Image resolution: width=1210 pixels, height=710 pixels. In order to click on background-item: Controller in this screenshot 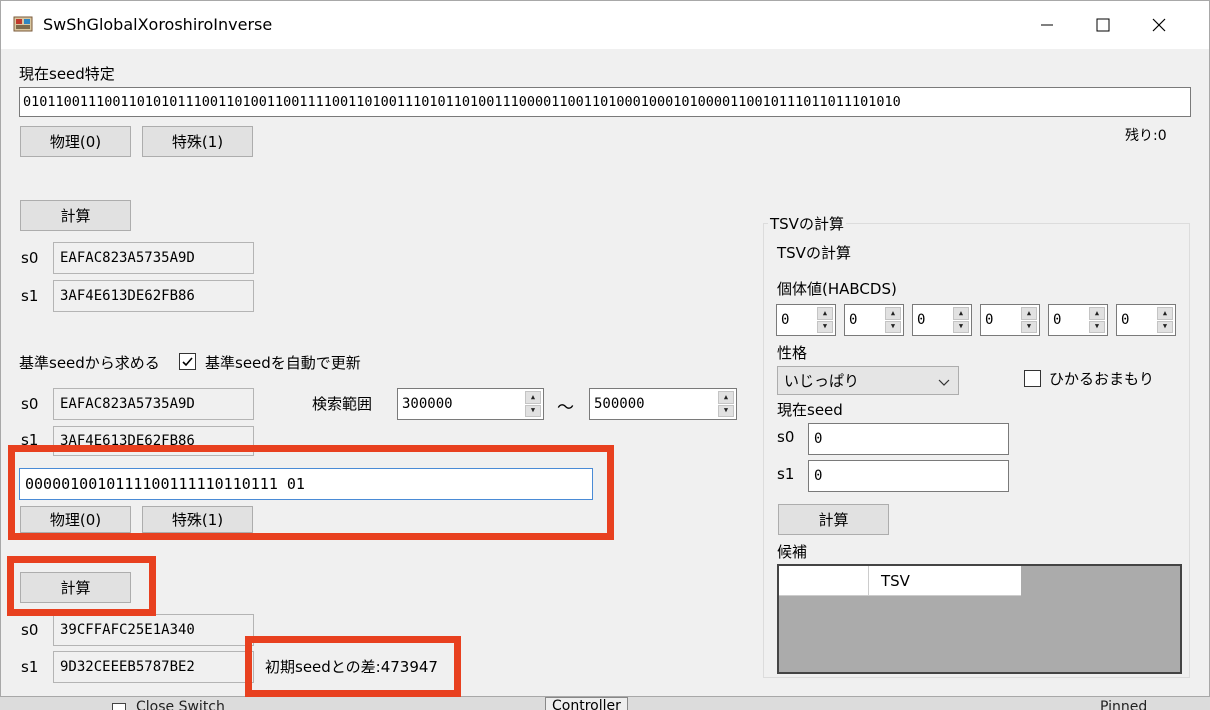, I will do `click(586, 703)`.